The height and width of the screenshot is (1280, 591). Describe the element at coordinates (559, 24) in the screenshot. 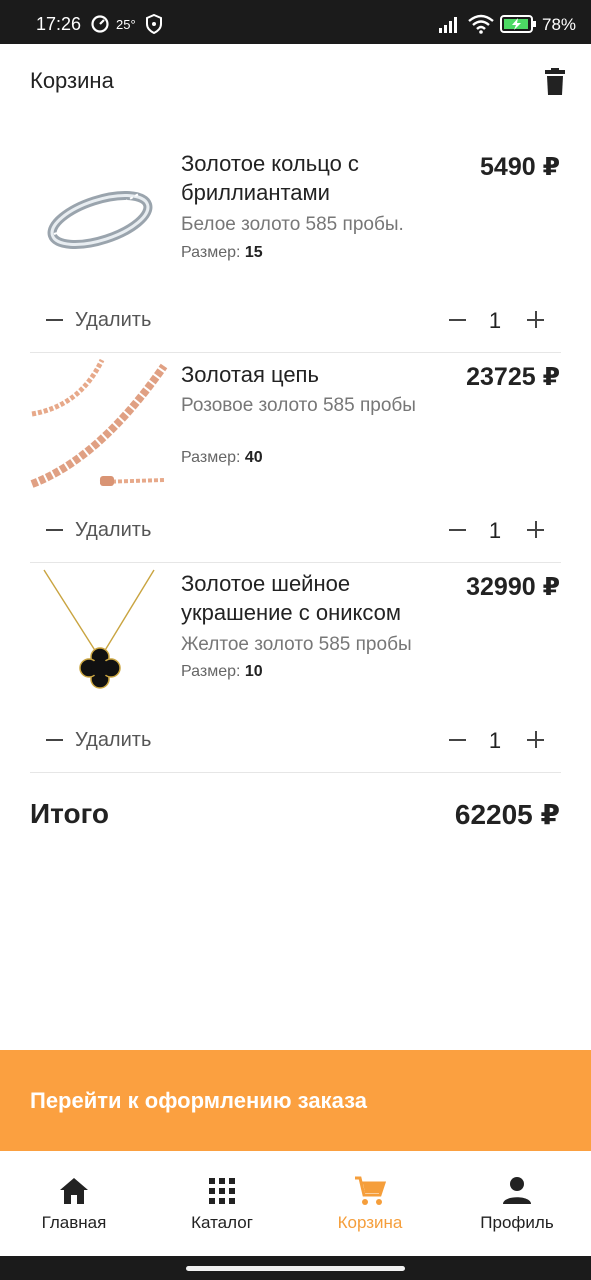

I see `battery-percent: 78%` at that location.